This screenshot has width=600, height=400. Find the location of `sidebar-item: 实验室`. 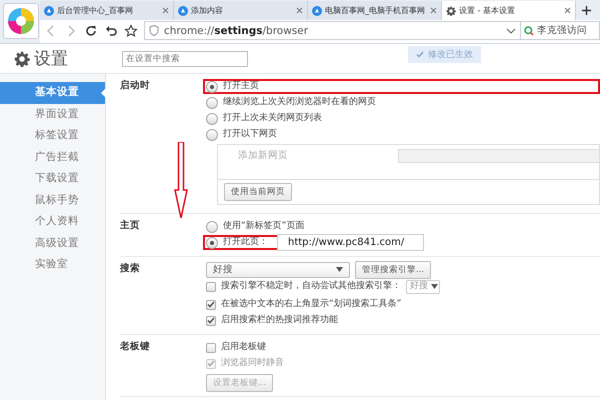

sidebar-item: 实验室 is located at coordinates (52, 265).